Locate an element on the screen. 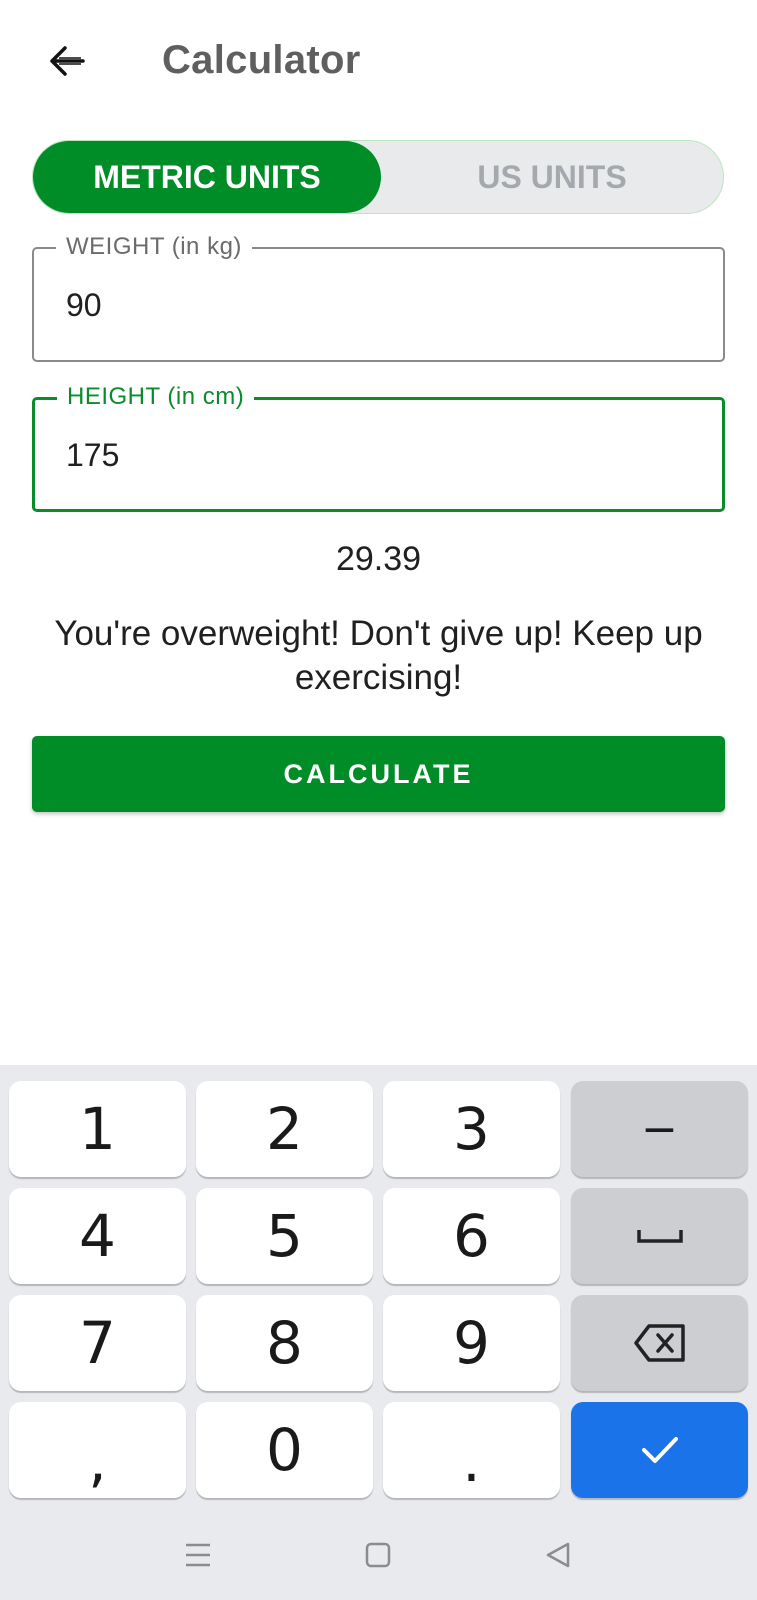 The height and width of the screenshot is (1600, 757). nav-back-button is located at coordinates (558, 1555).